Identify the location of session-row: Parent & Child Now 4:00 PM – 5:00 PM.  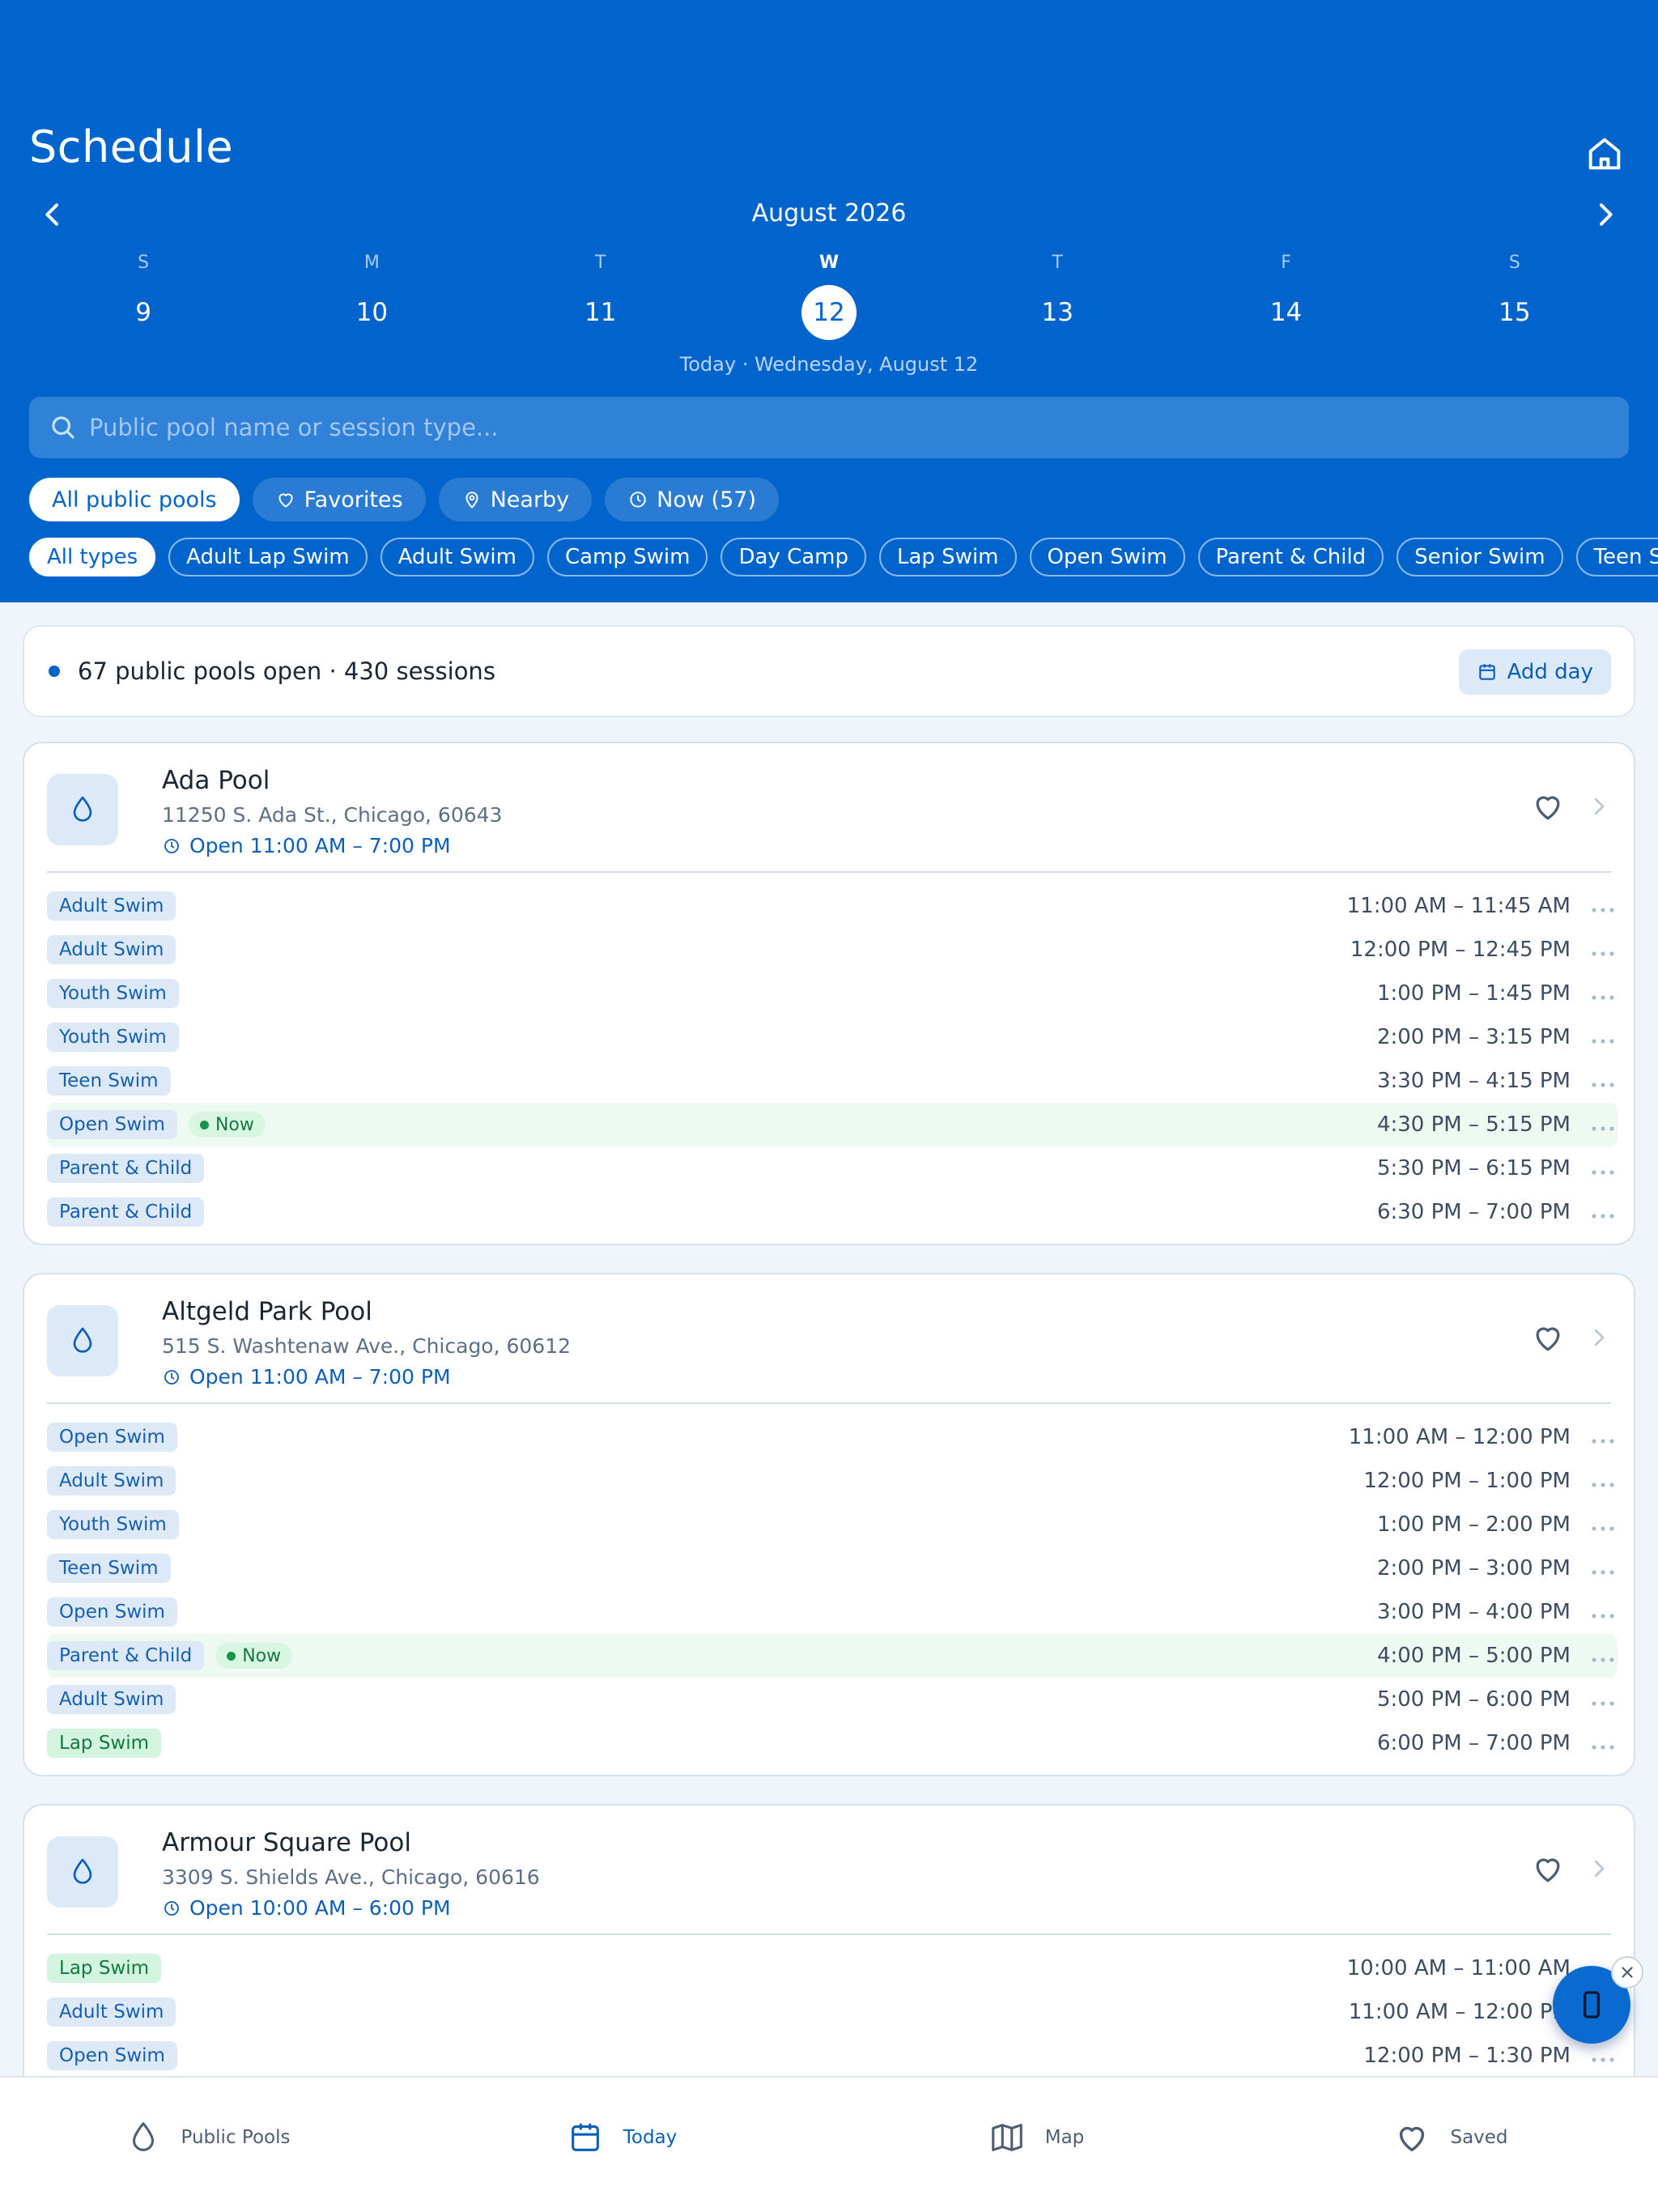
(832, 1656).